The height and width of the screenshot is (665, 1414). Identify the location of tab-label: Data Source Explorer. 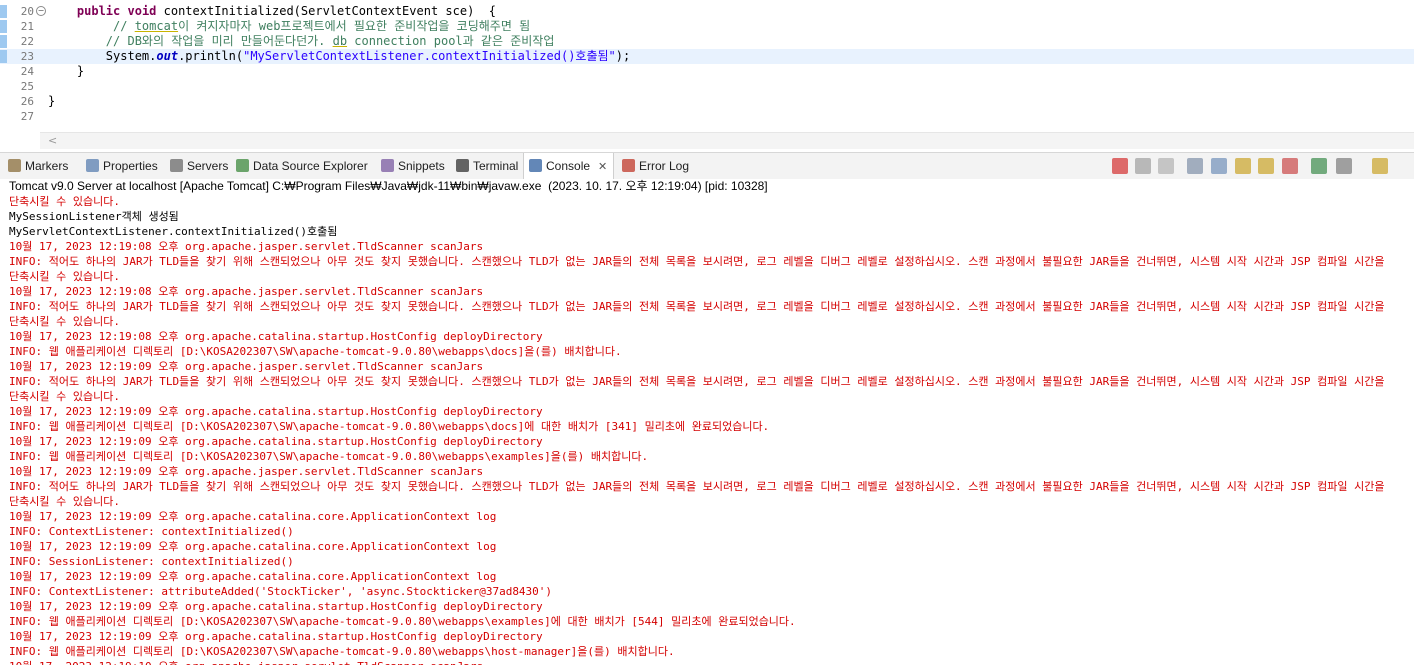
(310, 166).